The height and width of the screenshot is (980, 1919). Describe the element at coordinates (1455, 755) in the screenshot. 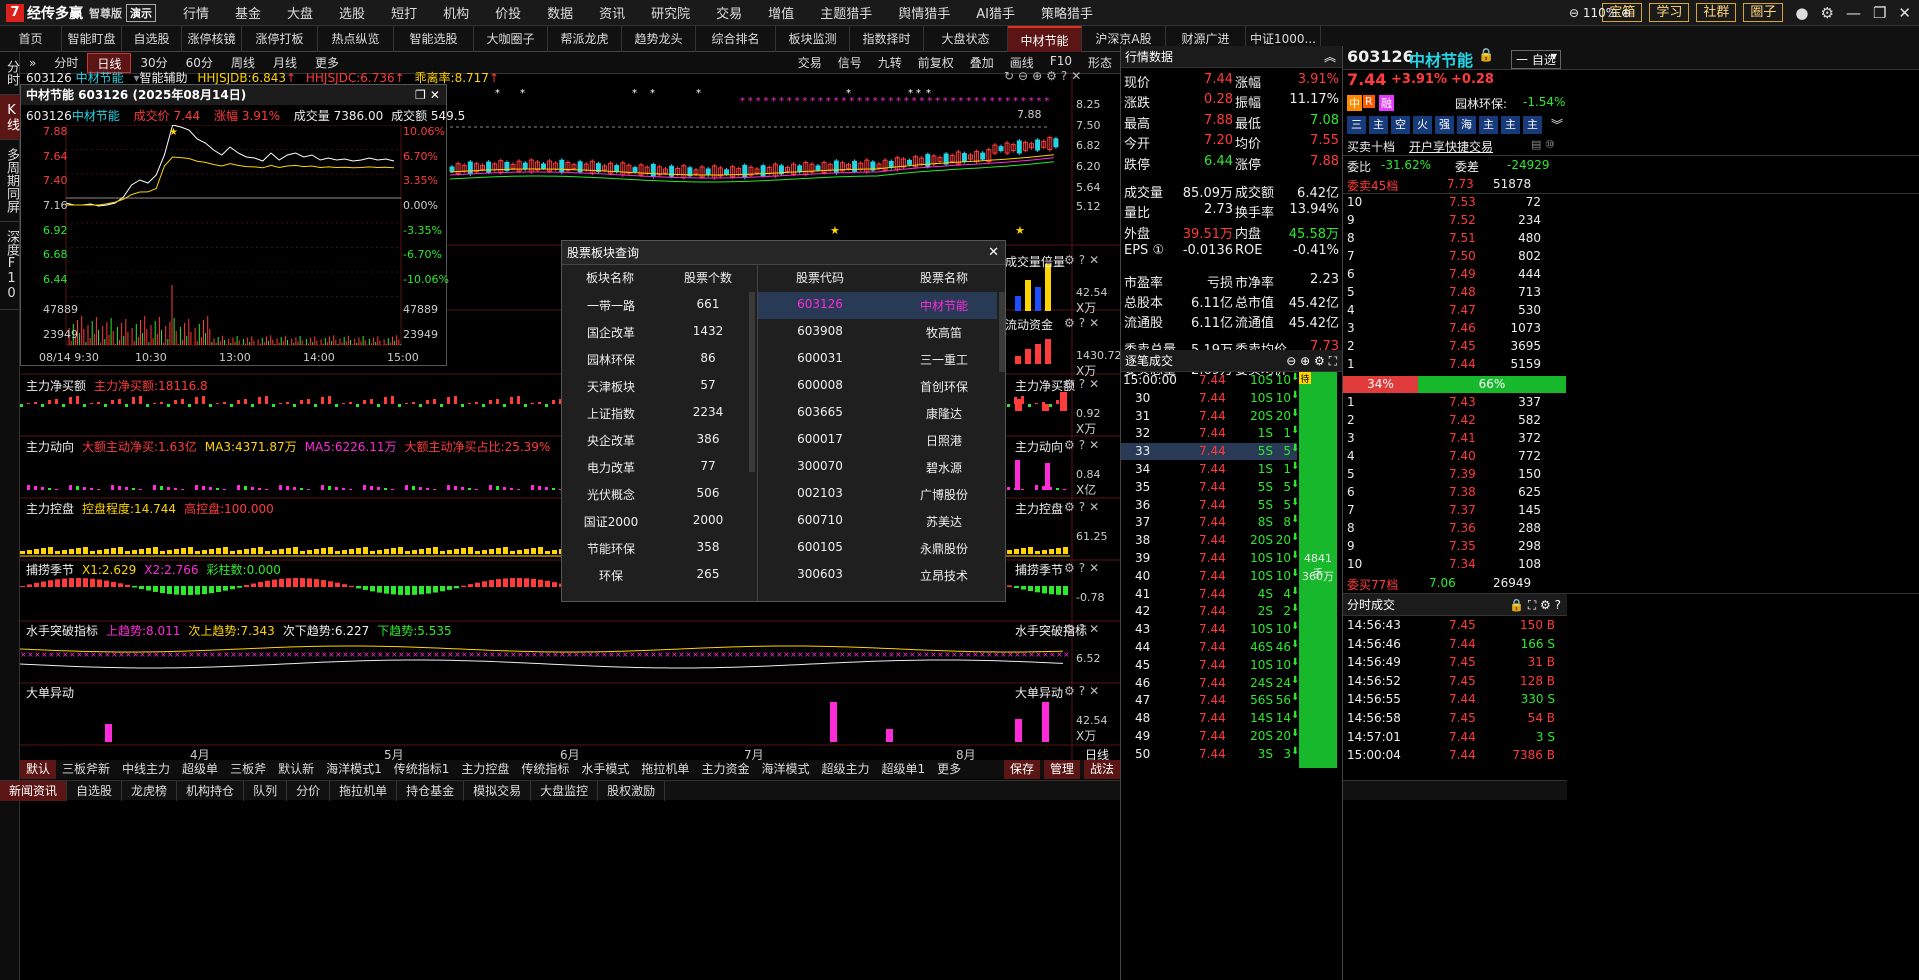

I see `fenshi-row: 15:00:04 7.44 7386 B` at that location.